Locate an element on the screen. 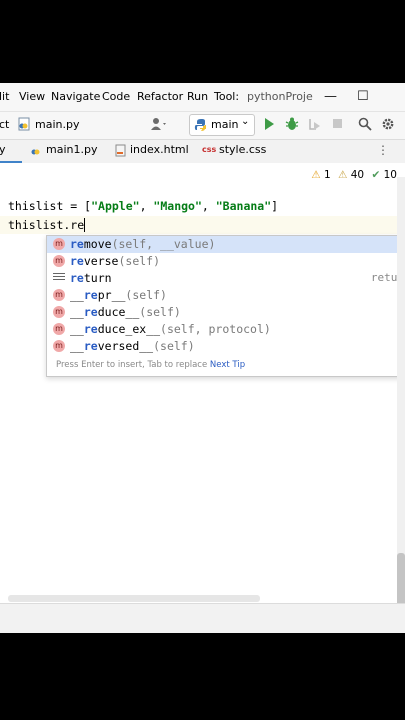 The height and width of the screenshot is (720, 405). menu-code: Code is located at coordinates (116, 96).